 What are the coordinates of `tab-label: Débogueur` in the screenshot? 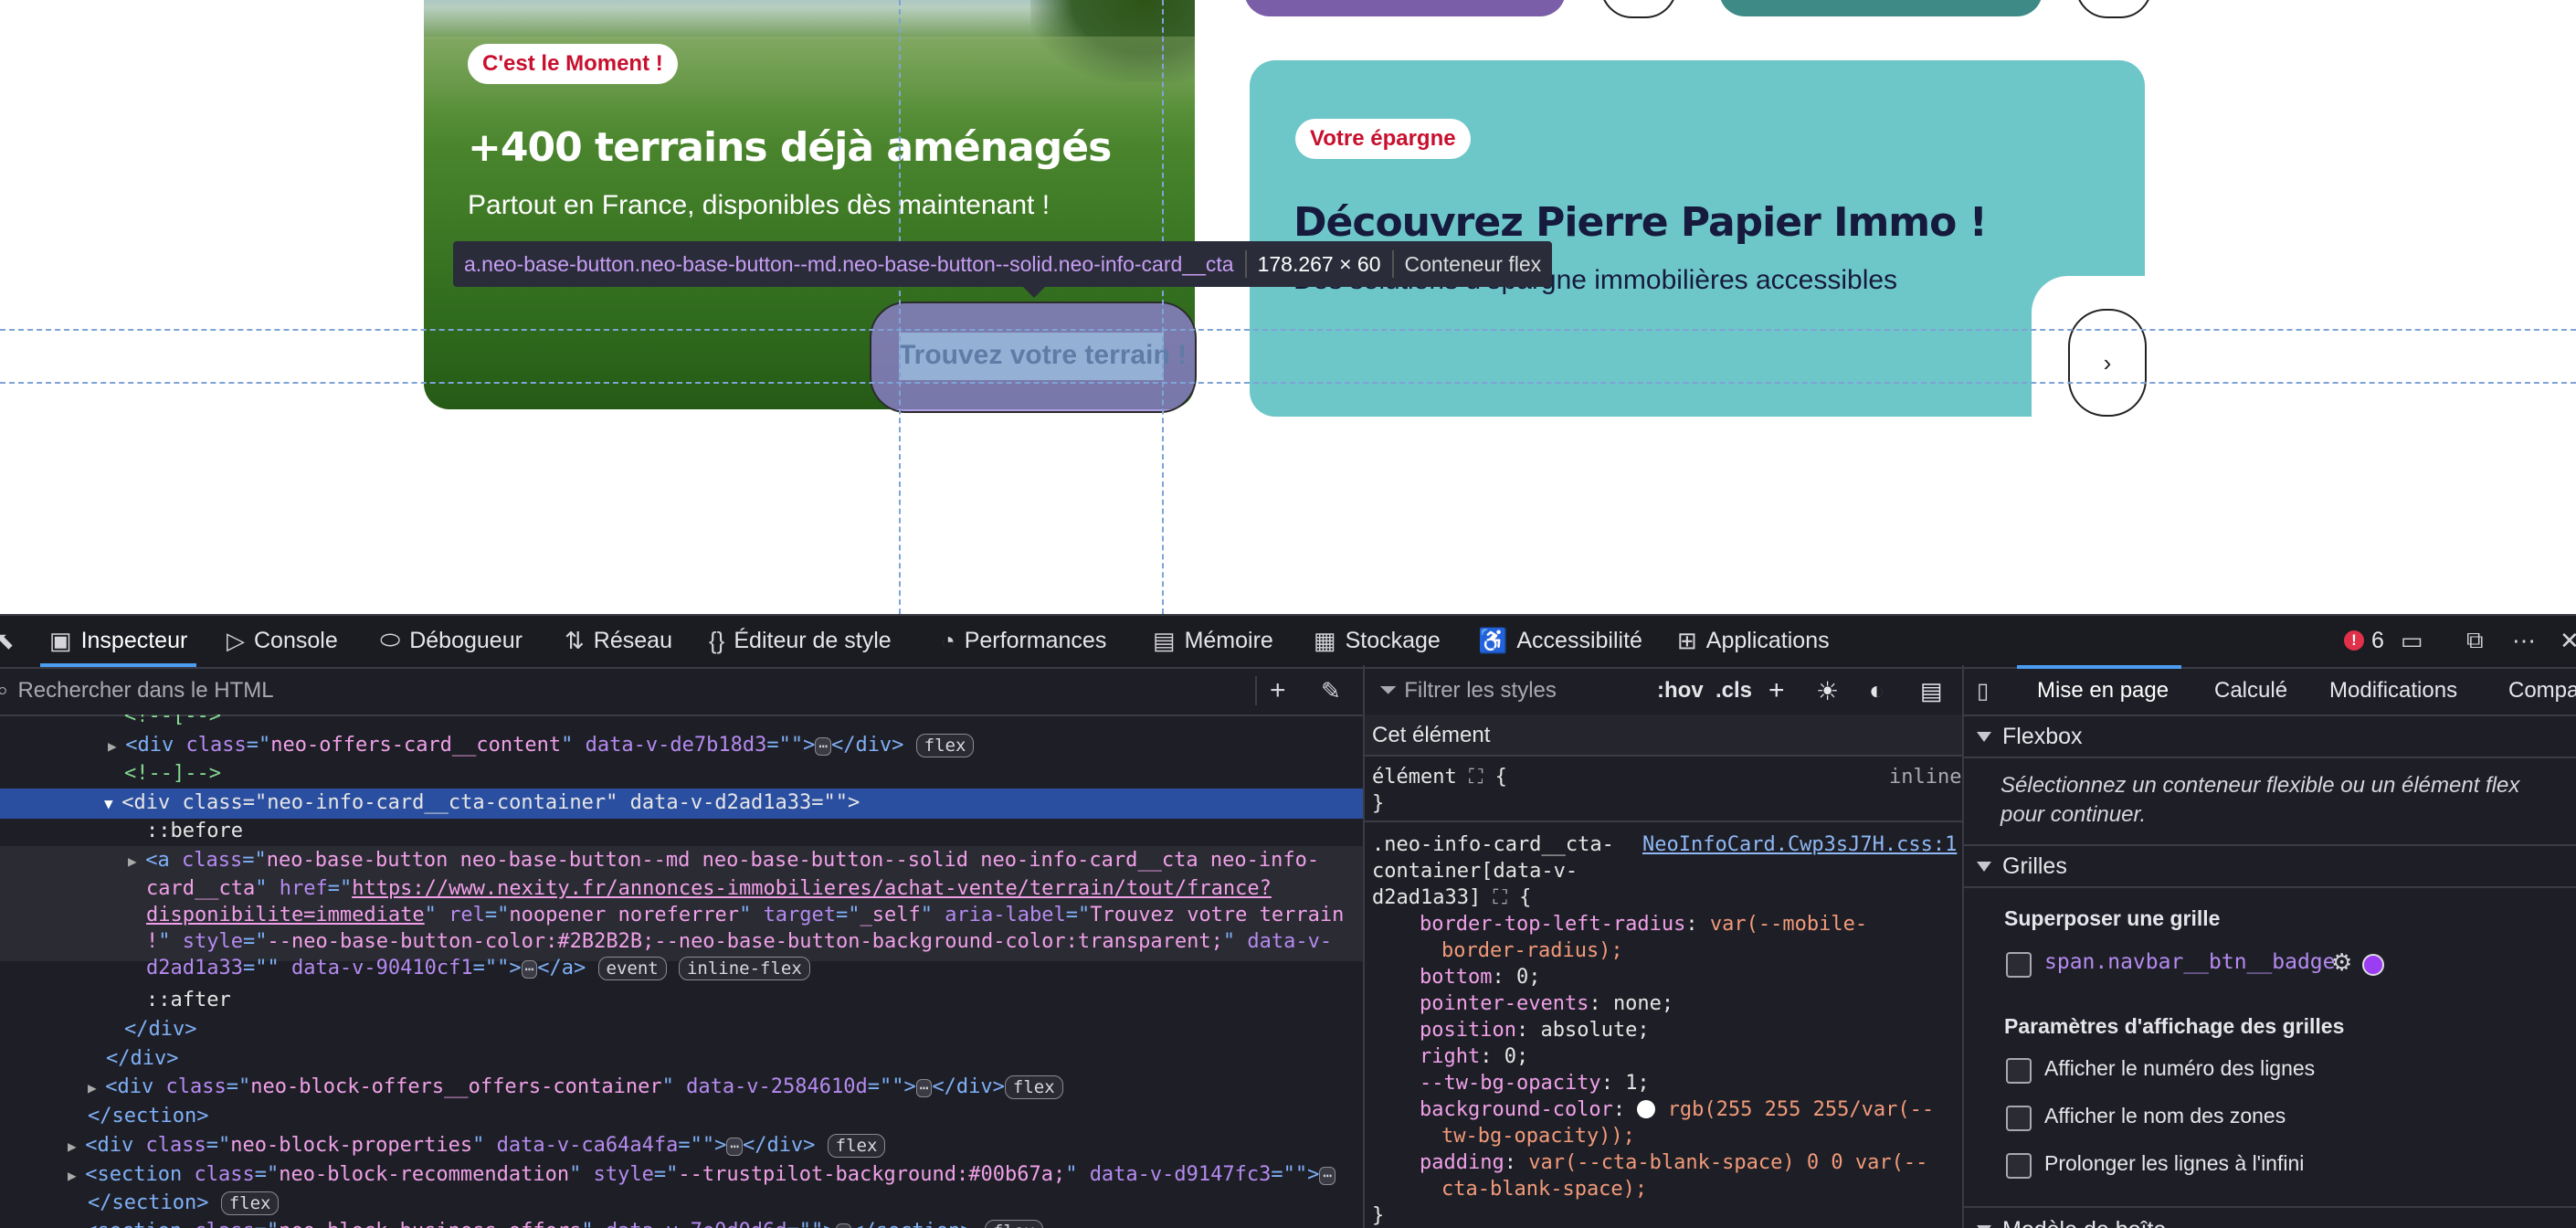 It's located at (466, 640).